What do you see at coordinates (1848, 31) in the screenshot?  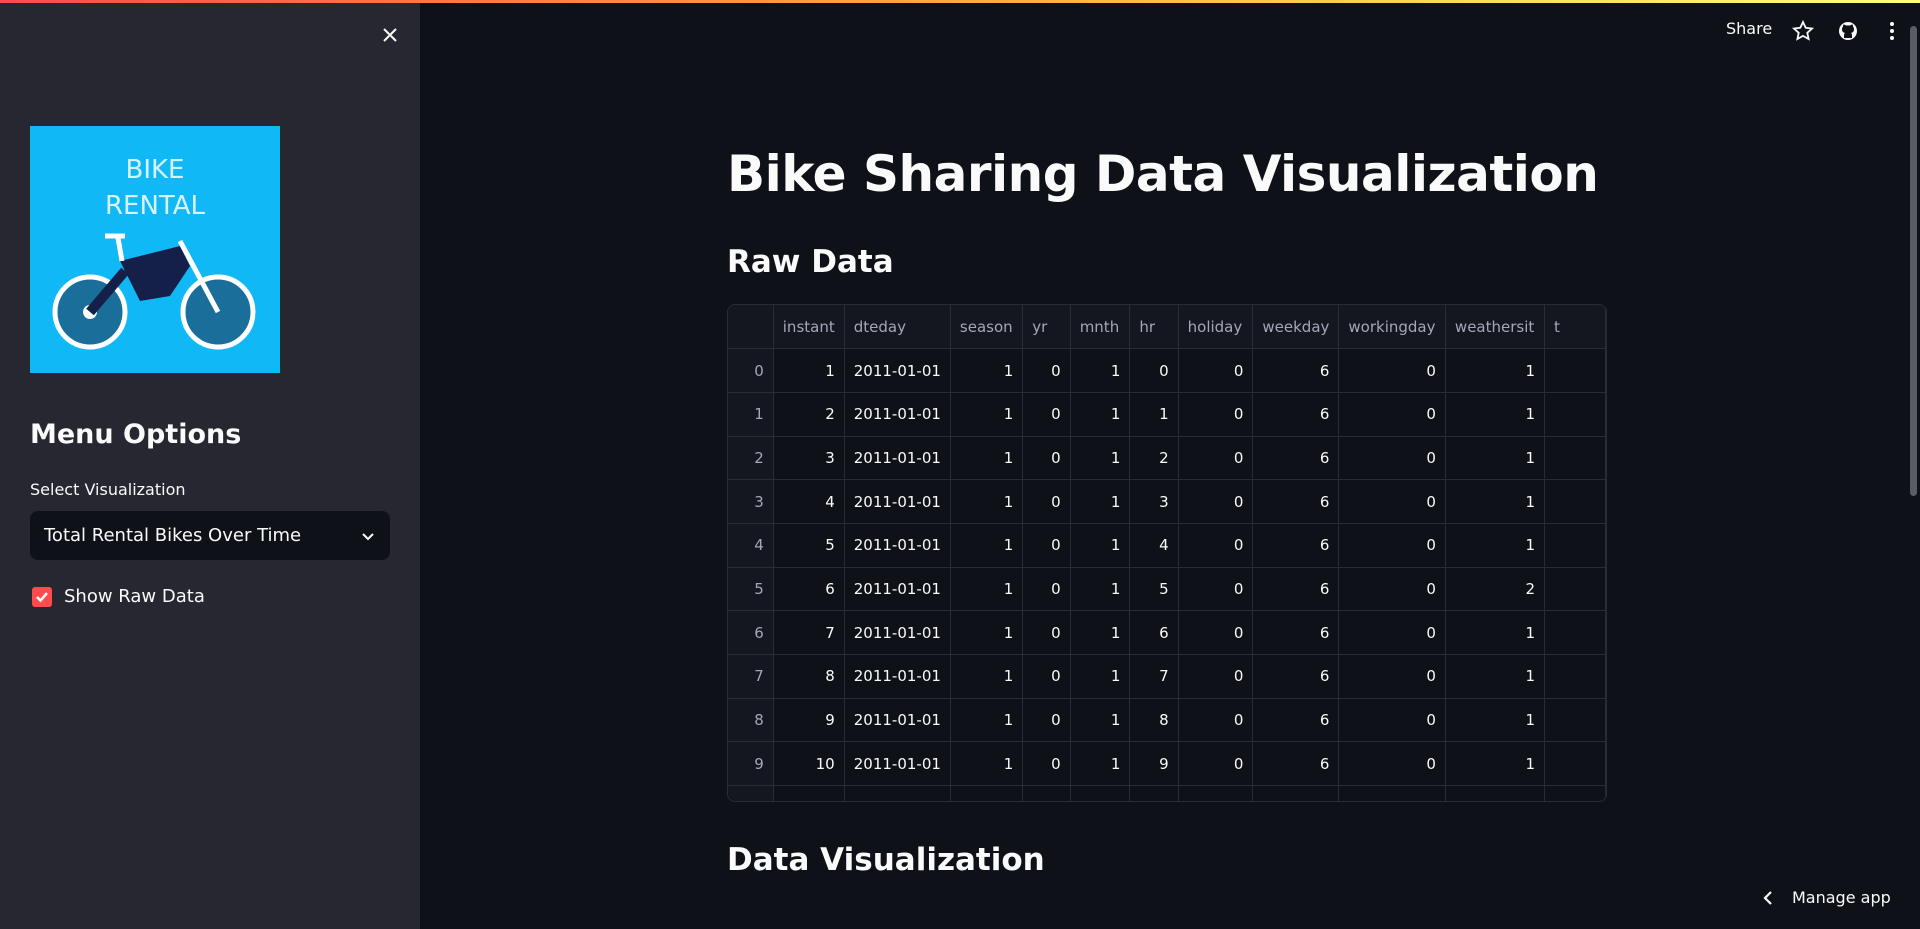 I see `github-icon` at bounding box center [1848, 31].